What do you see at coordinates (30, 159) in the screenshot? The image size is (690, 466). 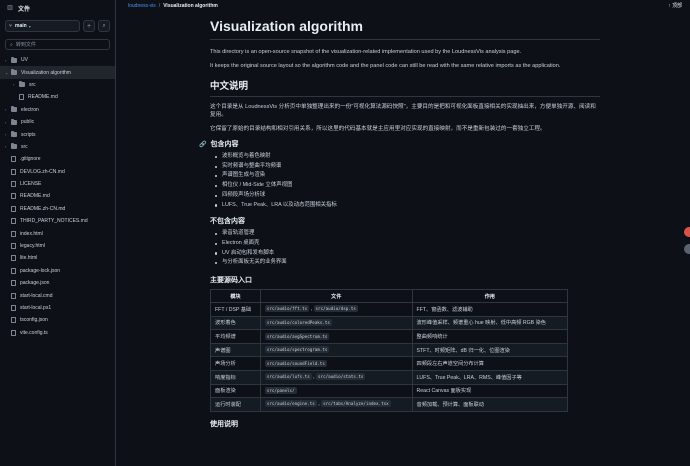 I see `tree-item-label: .gitignore` at bounding box center [30, 159].